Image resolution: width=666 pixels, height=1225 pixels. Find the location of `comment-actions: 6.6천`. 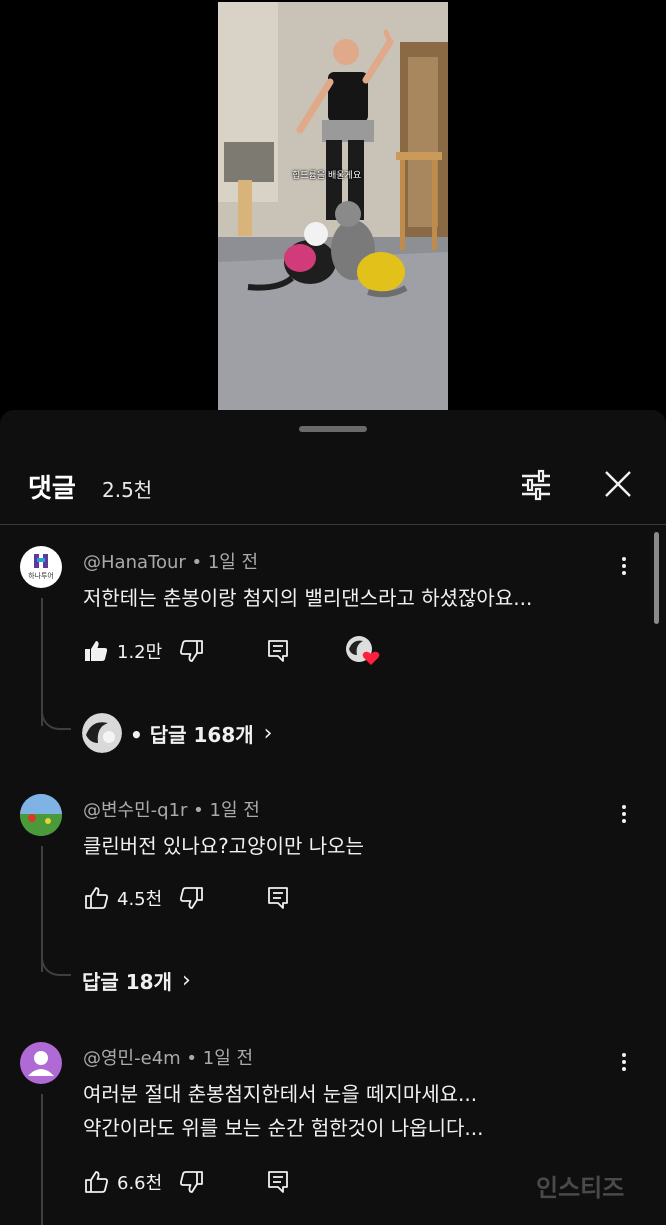

comment-actions: 6.6천 is located at coordinates (243, 1182).